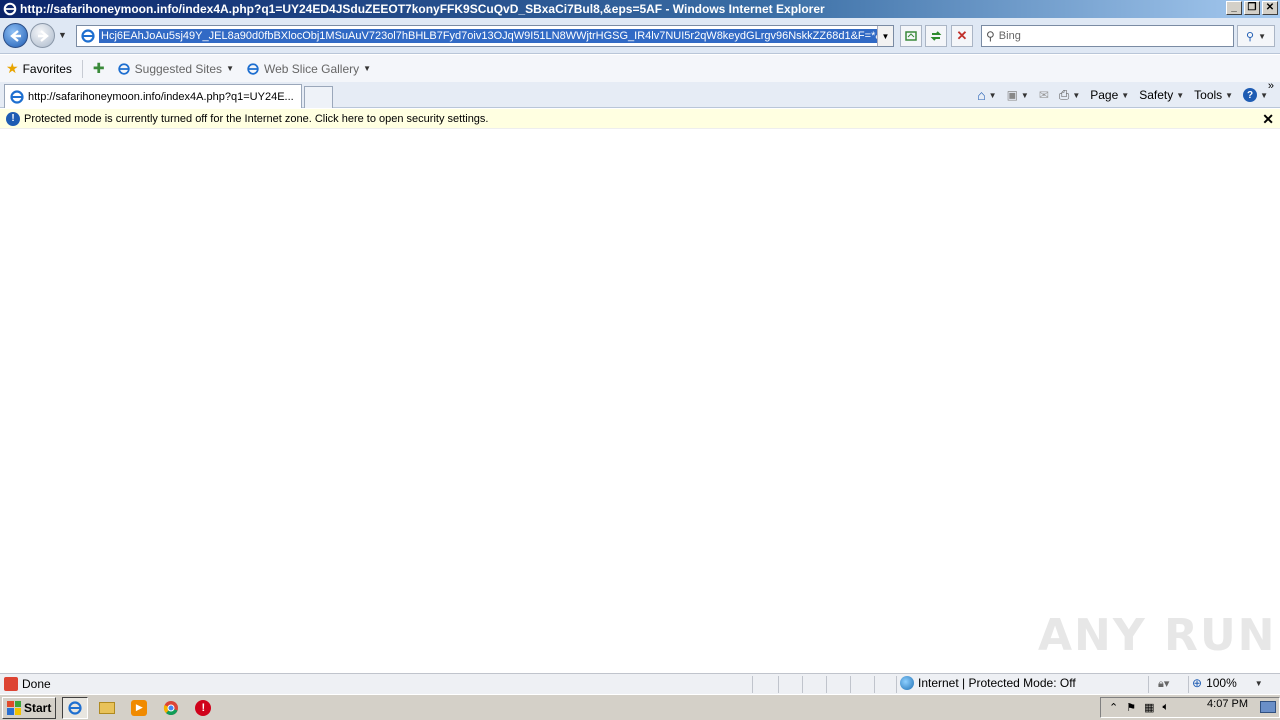 Image resolution: width=1280 pixels, height=720 pixels. What do you see at coordinates (1166, 707) in the screenshot?
I see `volume-icon: 🔈︎` at bounding box center [1166, 707].